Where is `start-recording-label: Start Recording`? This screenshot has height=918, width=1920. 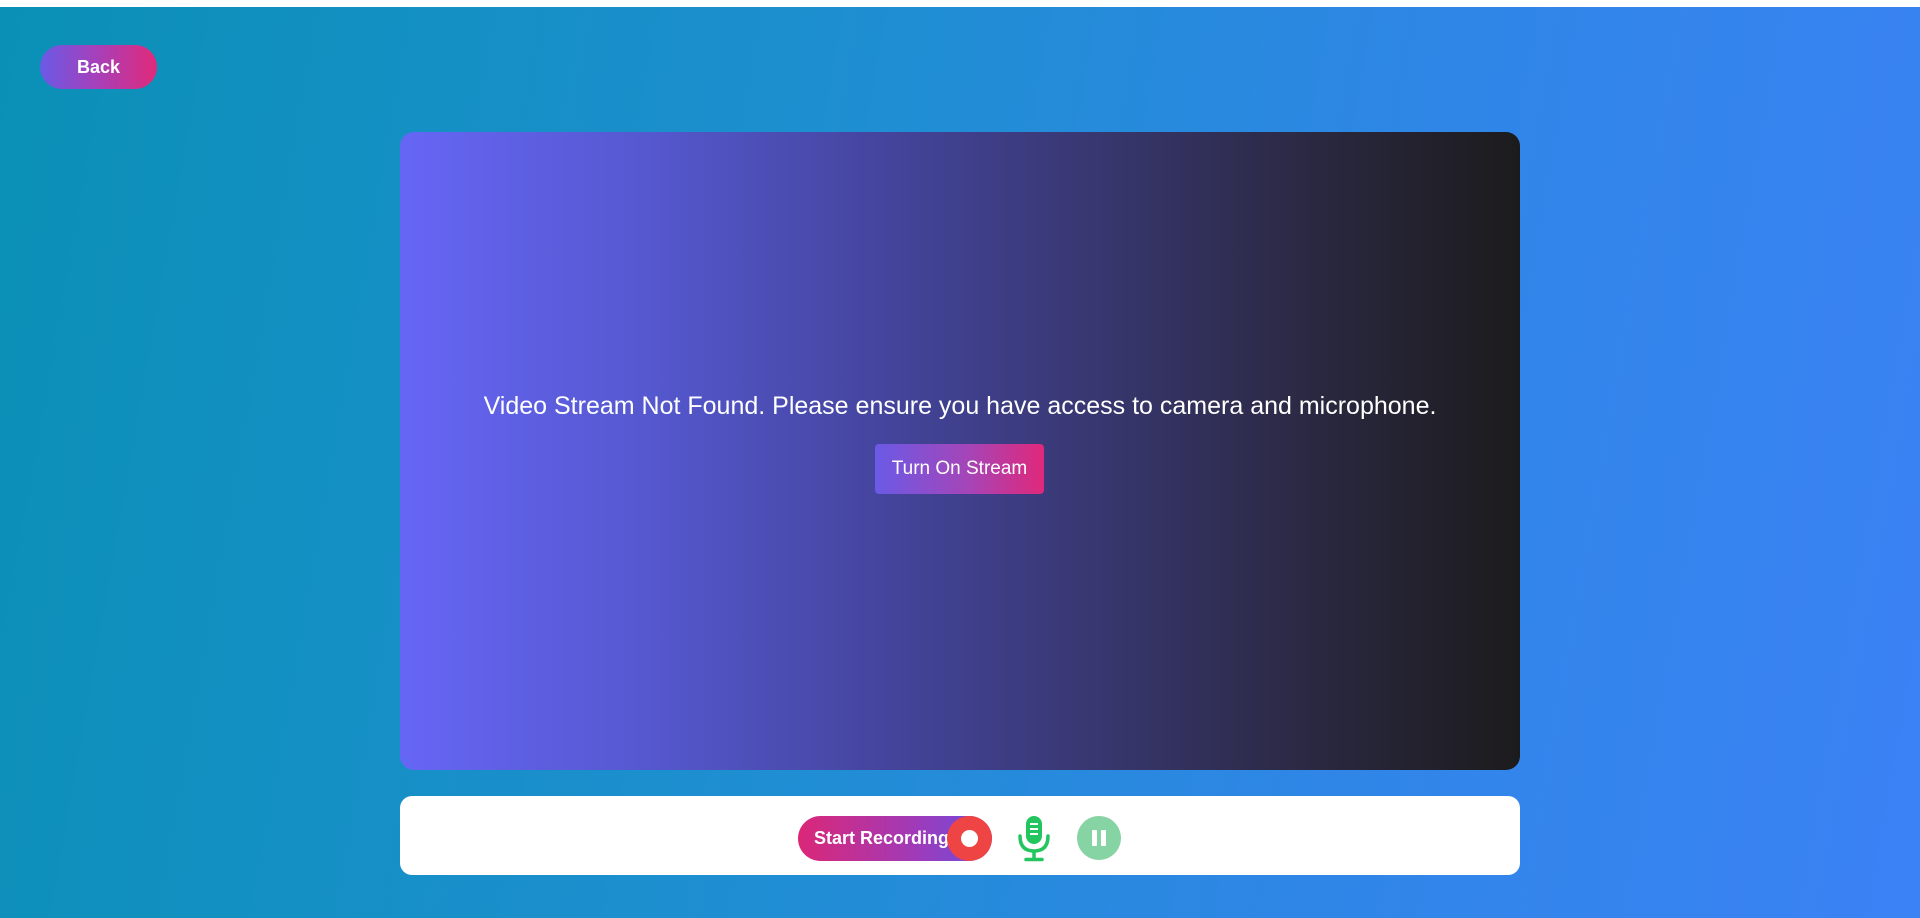 start-recording-label: Start Recording is located at coordinates (882, 838).